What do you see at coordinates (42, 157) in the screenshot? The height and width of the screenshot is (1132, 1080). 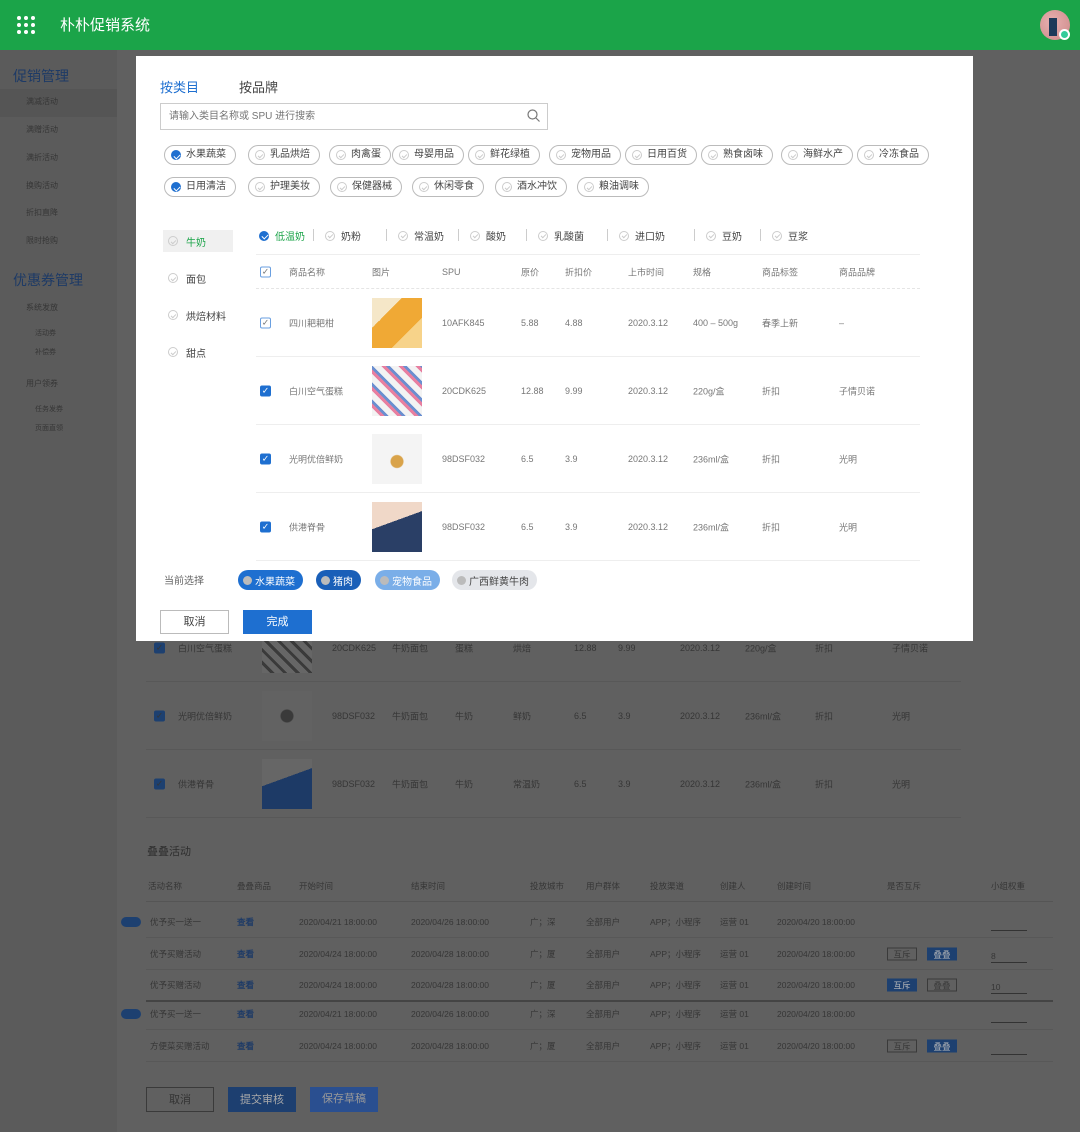 I see `sidebar-item: 满折活动` at bounding box center [42, 157].